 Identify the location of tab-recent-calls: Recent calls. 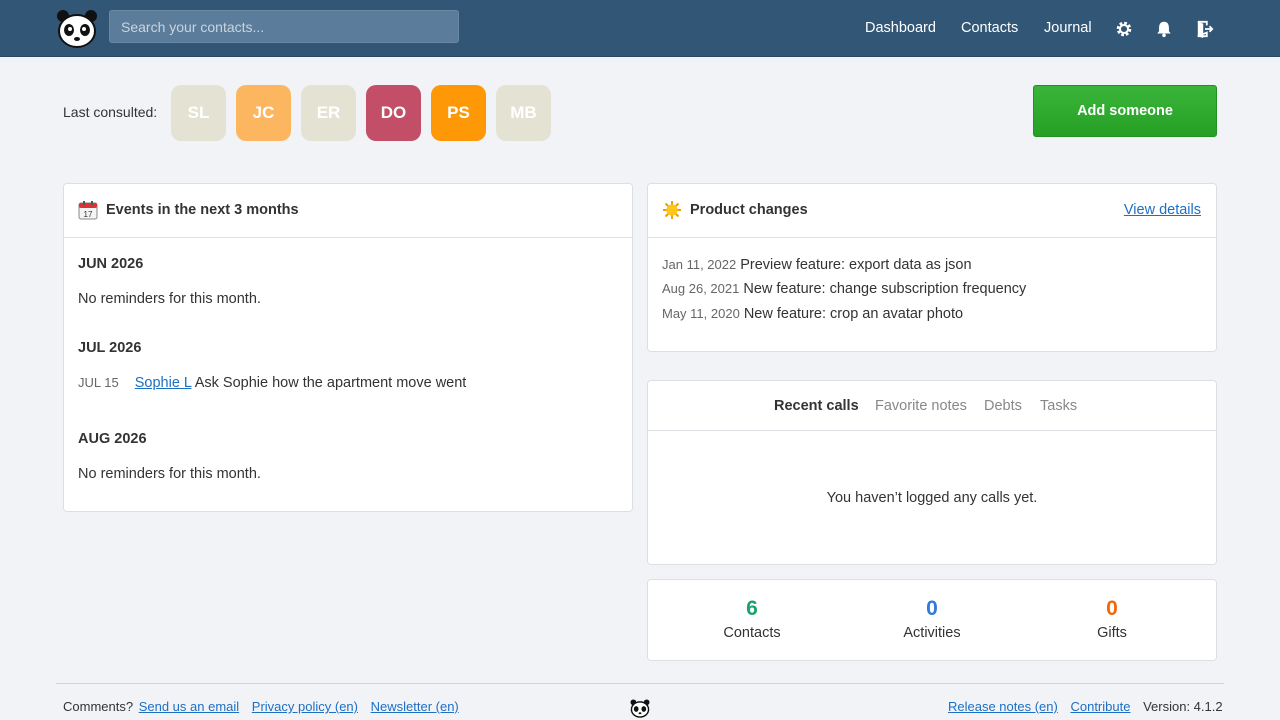
(816, 406).